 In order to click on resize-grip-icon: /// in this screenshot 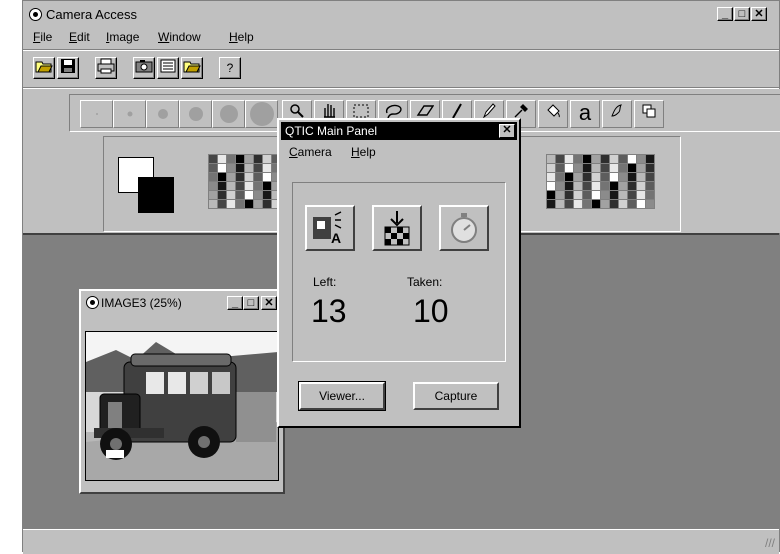, I will do `click(770, 543)`.